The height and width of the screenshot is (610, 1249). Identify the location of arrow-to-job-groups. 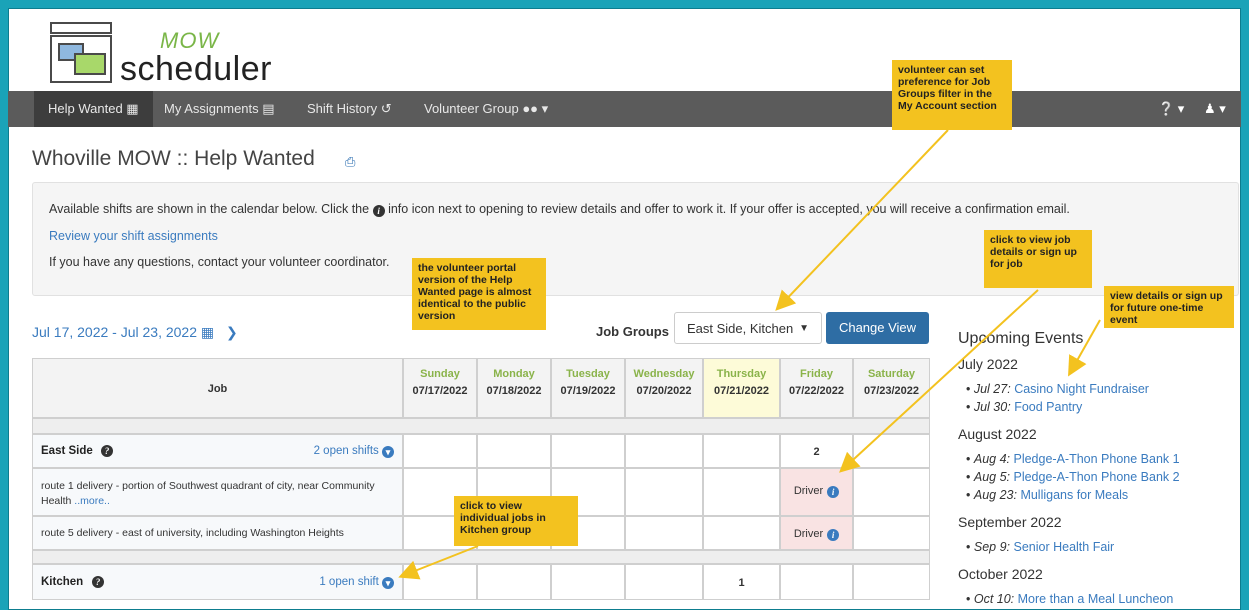
(862, 220).